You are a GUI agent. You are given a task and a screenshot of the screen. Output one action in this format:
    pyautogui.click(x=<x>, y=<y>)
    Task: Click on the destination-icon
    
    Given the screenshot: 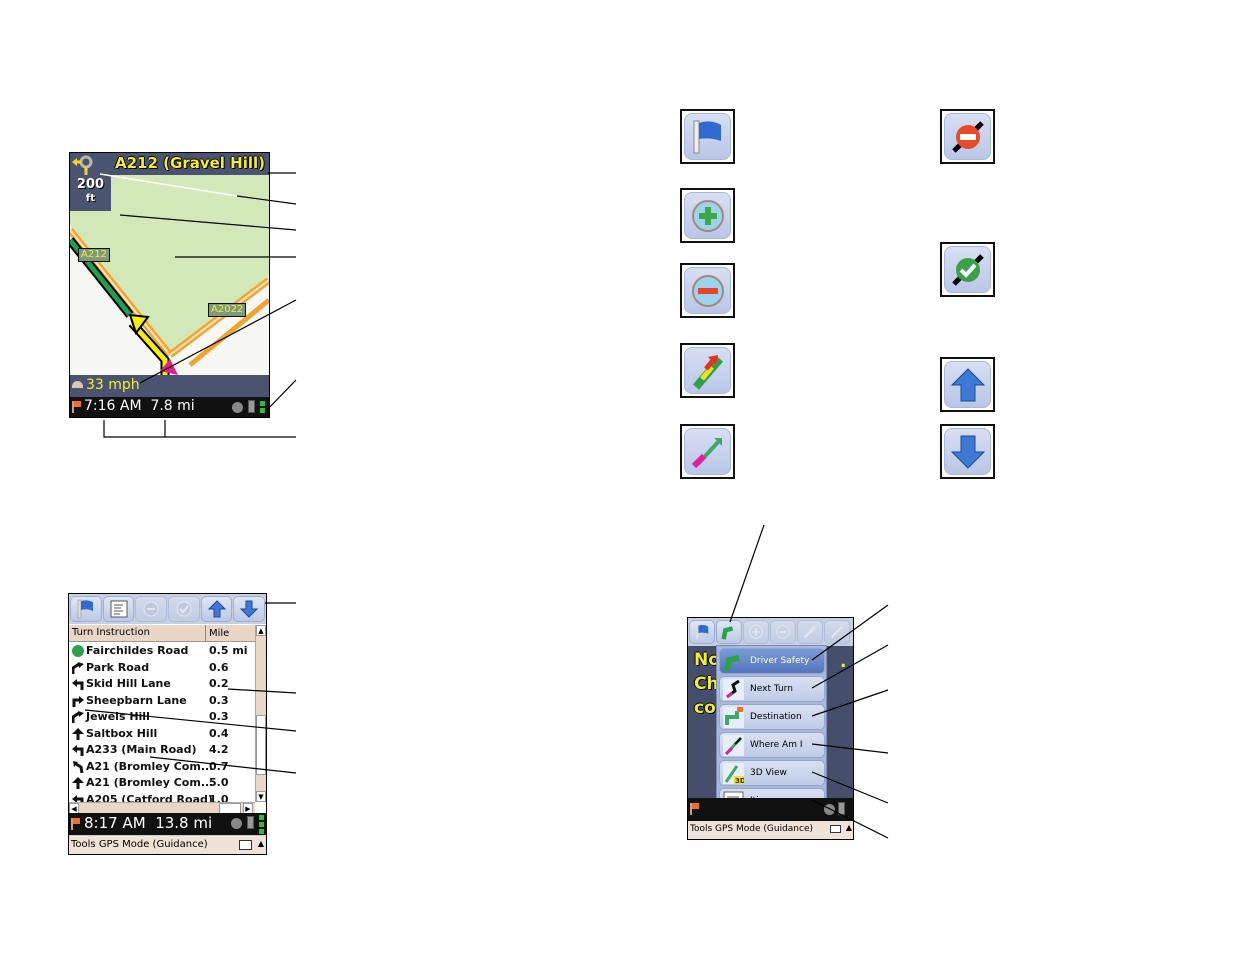 What is the action you would take?
    pyautogui.click(x=733, y=717)
    